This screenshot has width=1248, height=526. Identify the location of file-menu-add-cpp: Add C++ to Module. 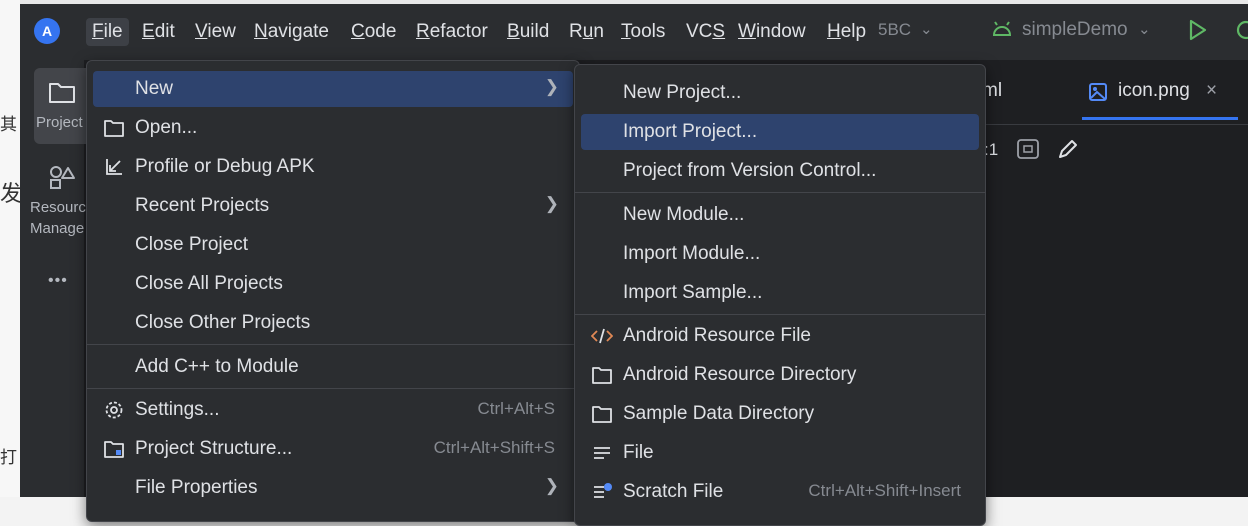
(333, 367).